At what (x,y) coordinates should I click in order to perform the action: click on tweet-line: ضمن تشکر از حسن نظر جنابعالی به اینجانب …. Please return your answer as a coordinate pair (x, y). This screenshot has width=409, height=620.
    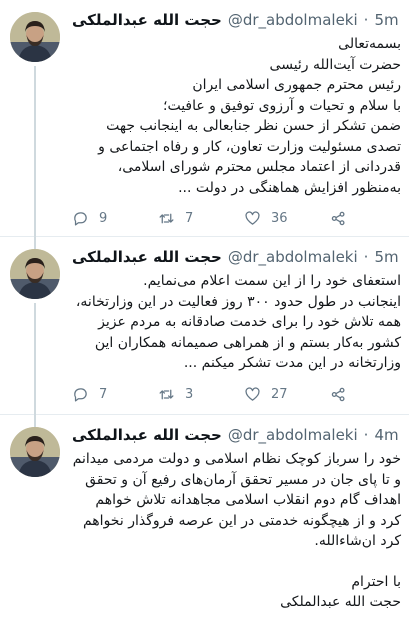
    Looking at the image, I should click on (253, 126).